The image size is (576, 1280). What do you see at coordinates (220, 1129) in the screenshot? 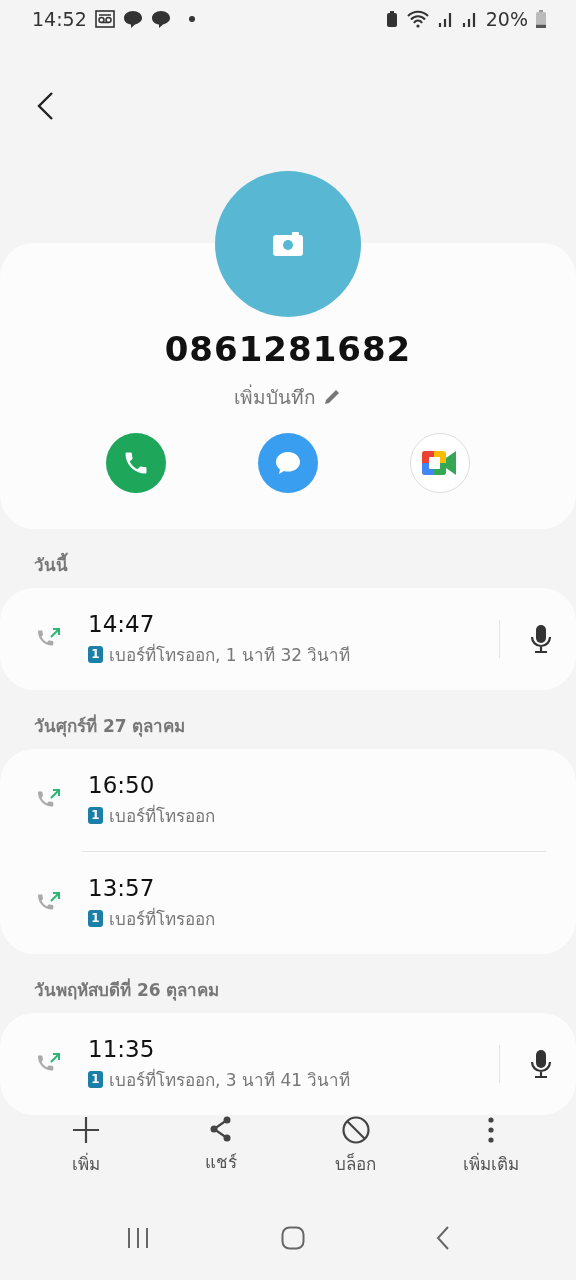
I see `share-icon` at bounding box center [220, 1129].